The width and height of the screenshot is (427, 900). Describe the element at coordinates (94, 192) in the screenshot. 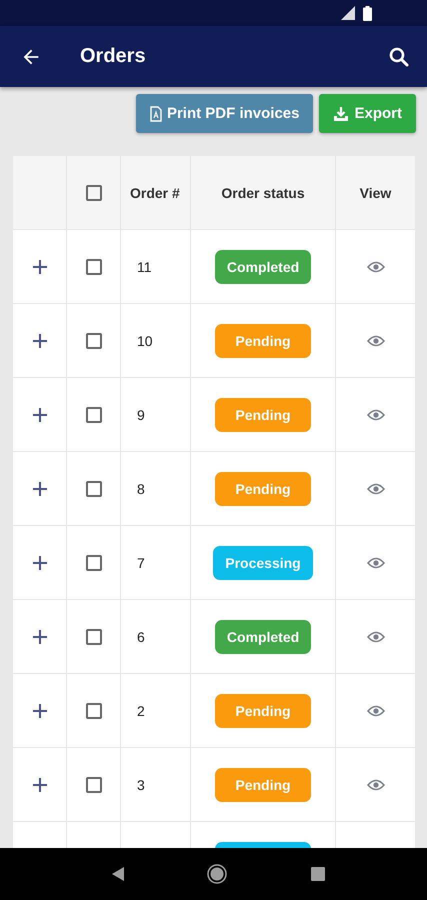

I see `select-all-checkbox` at that location.